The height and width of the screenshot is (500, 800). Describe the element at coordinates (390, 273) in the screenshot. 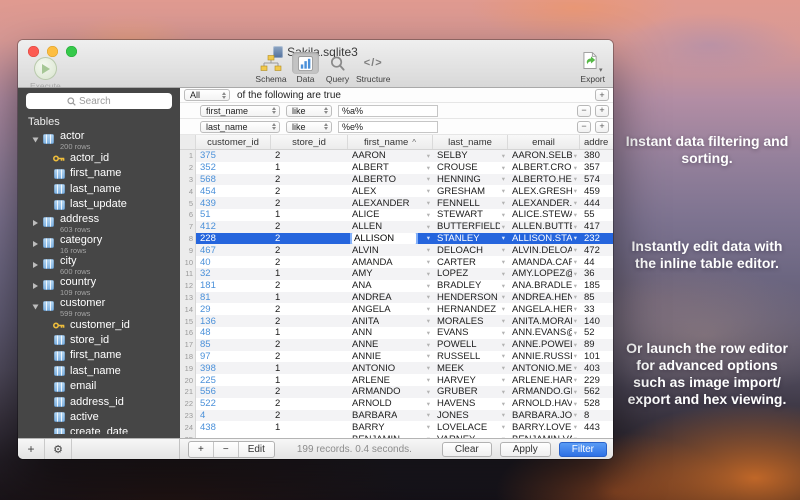

I see `cell-first-name: AMY ▾` at that location.